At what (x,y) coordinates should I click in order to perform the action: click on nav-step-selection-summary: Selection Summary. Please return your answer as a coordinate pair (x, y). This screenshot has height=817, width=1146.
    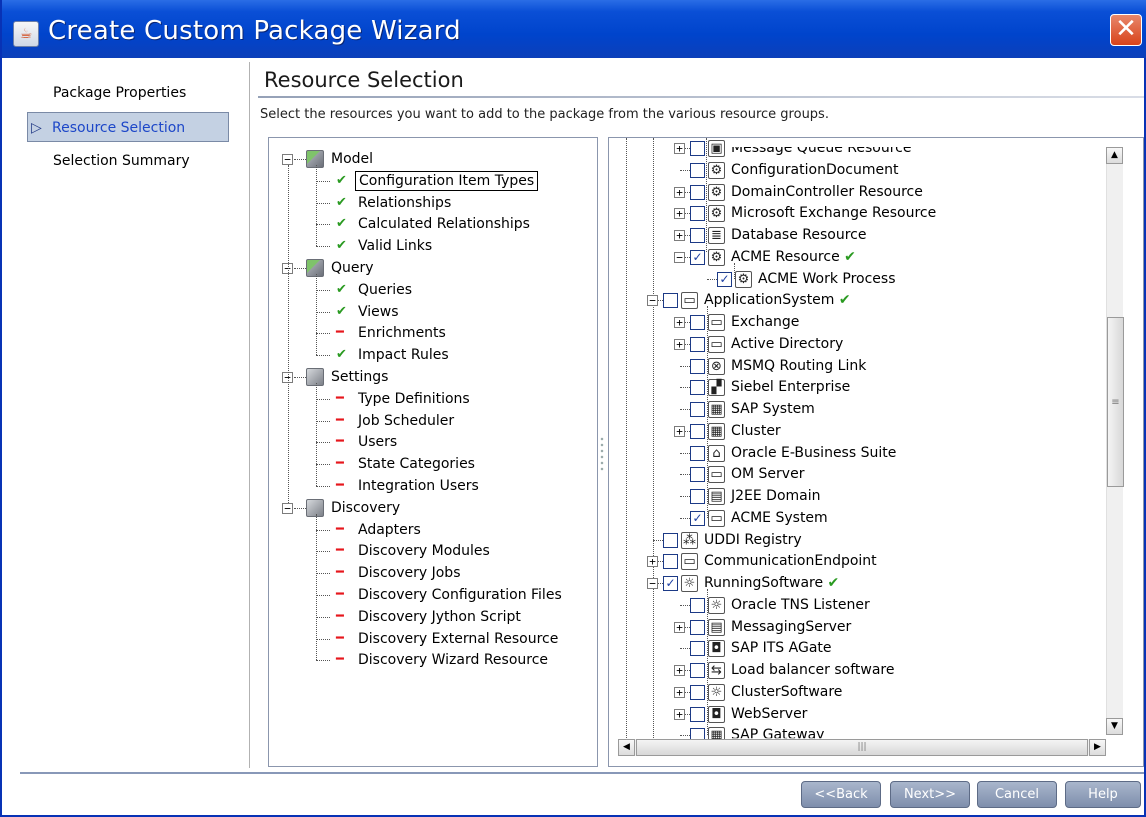
    Looking at the image, I should click on (128, 161).